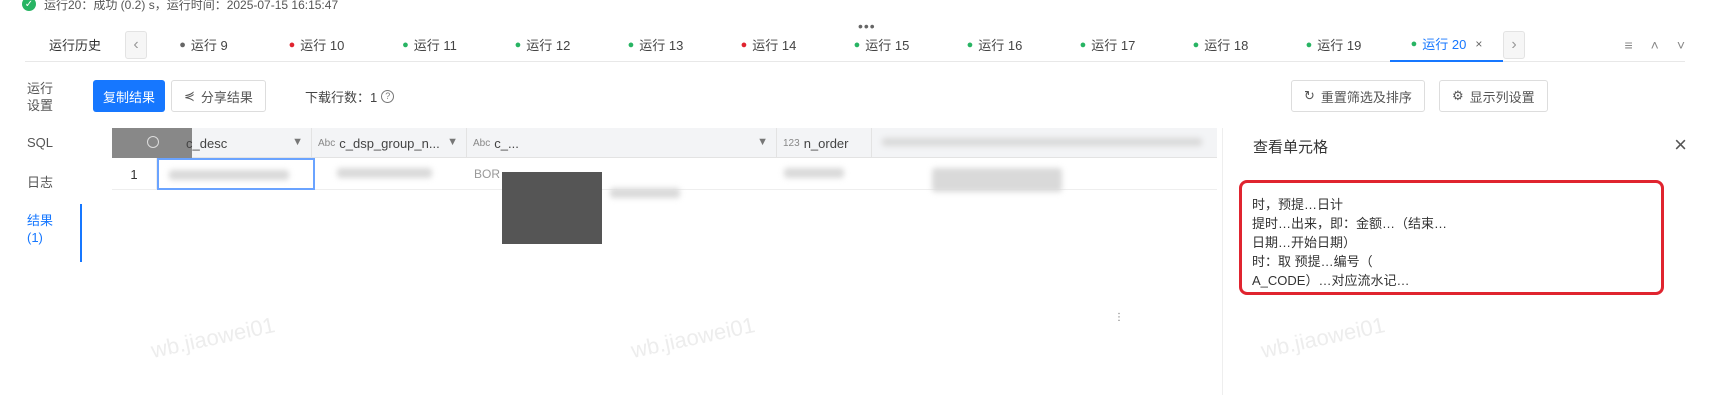  I want to click on result-sidenav: 运行 设置 SQL 日志 结果 (1), so click(52, 167).